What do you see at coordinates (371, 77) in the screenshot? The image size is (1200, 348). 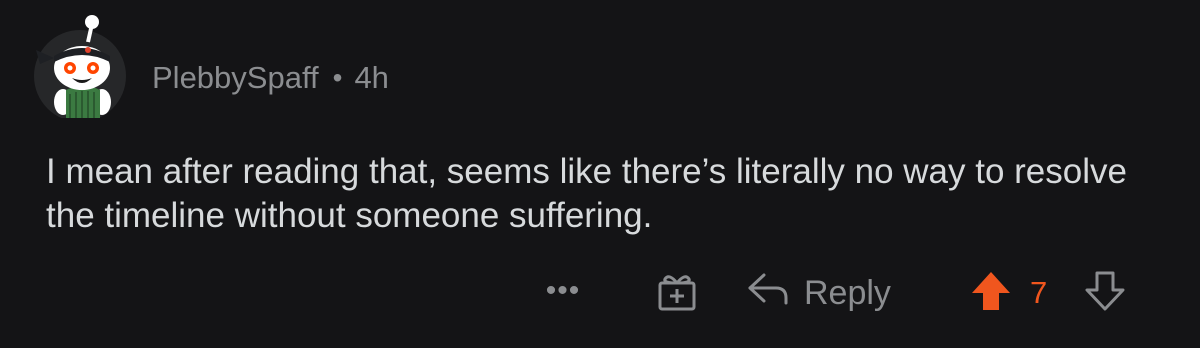 I see `timestamp: 4h` at bounding box center [371, 77].